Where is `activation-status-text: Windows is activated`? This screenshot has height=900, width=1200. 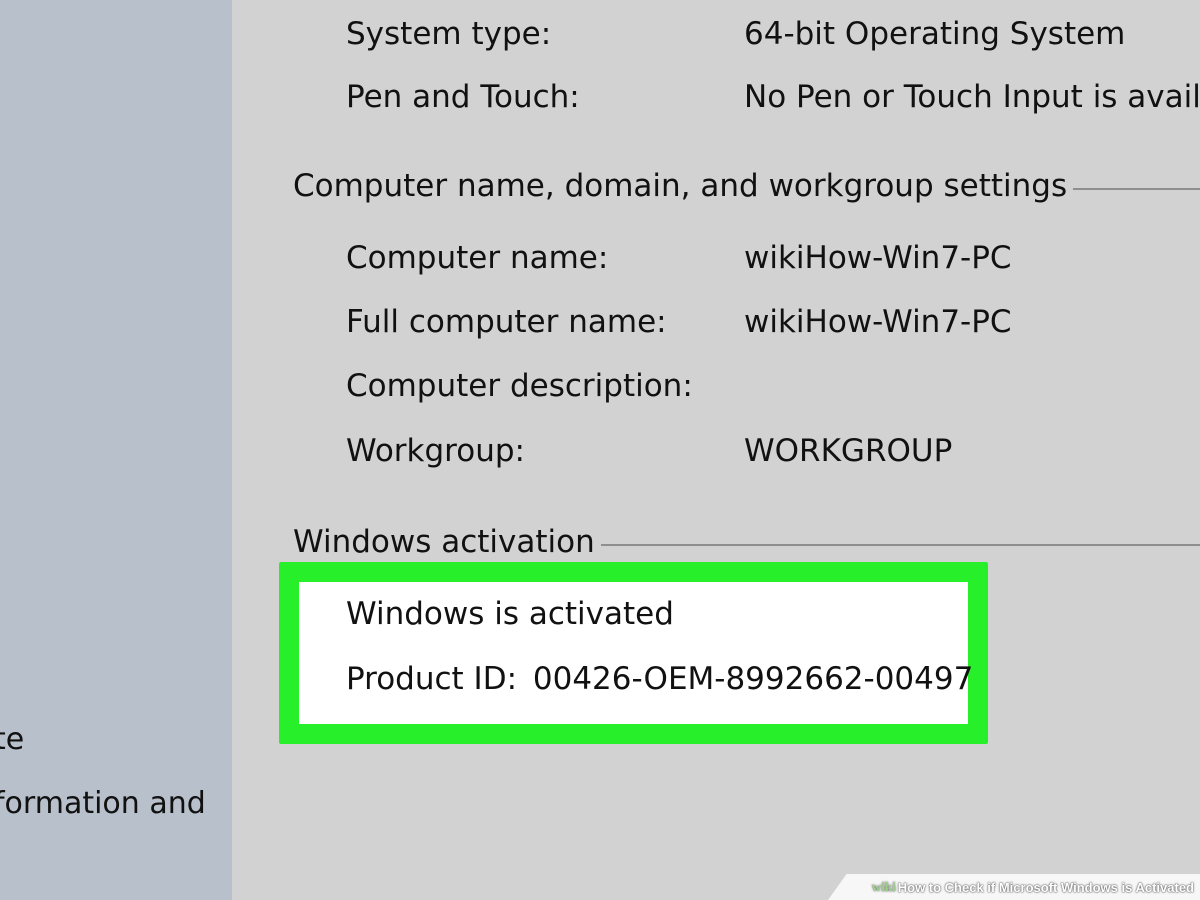 activation-status-text: Windows is activated is located at coordinates (510, 614).